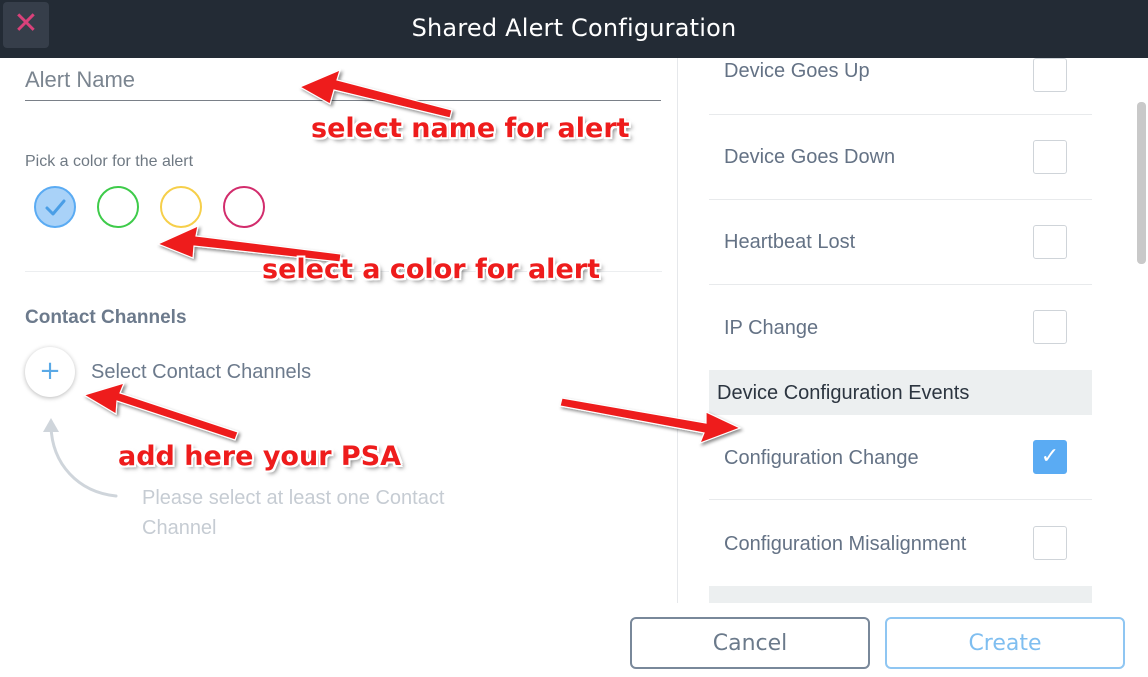 This screenshot has width=1148, height=677. I want to click on alert-name-input, so click(343, 80).